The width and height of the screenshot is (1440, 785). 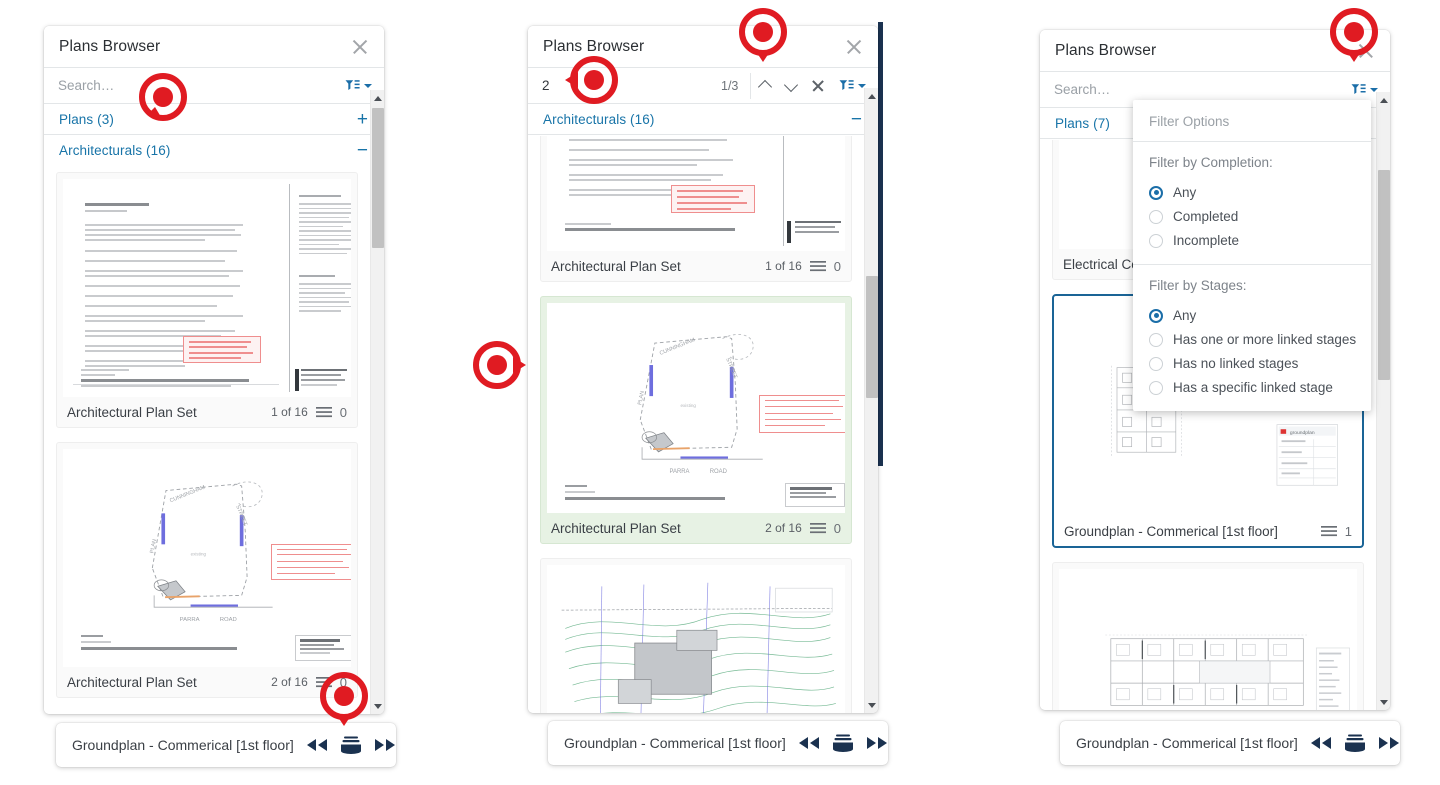 I want to click on search-hit-count: 1/3, so click(x=730, y=85).